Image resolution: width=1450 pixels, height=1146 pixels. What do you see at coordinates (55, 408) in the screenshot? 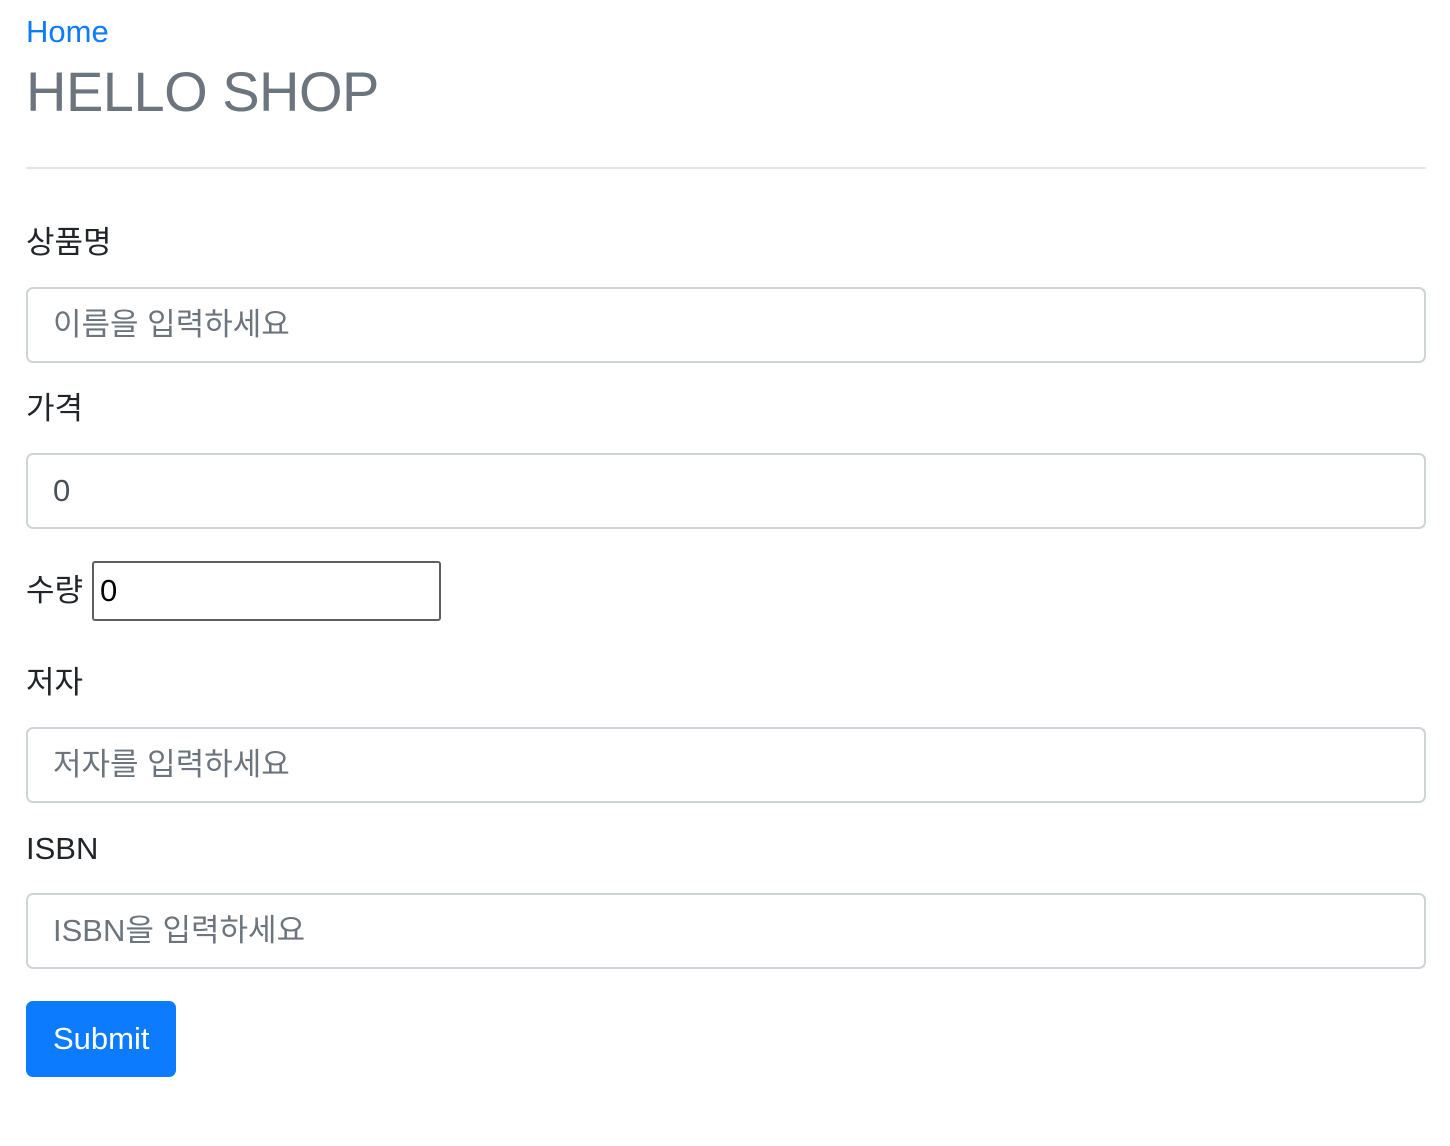
I see `price-label: 가격` at bounding box center [55, 408].